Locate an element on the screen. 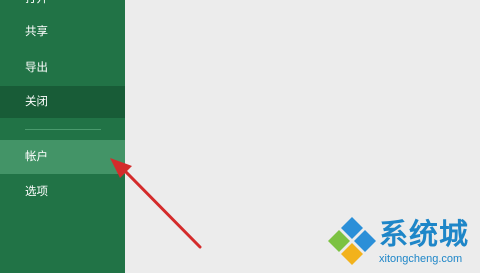 The image size is (480, 273). menu-item-label: 共享 is located at coordinates (36, 31).